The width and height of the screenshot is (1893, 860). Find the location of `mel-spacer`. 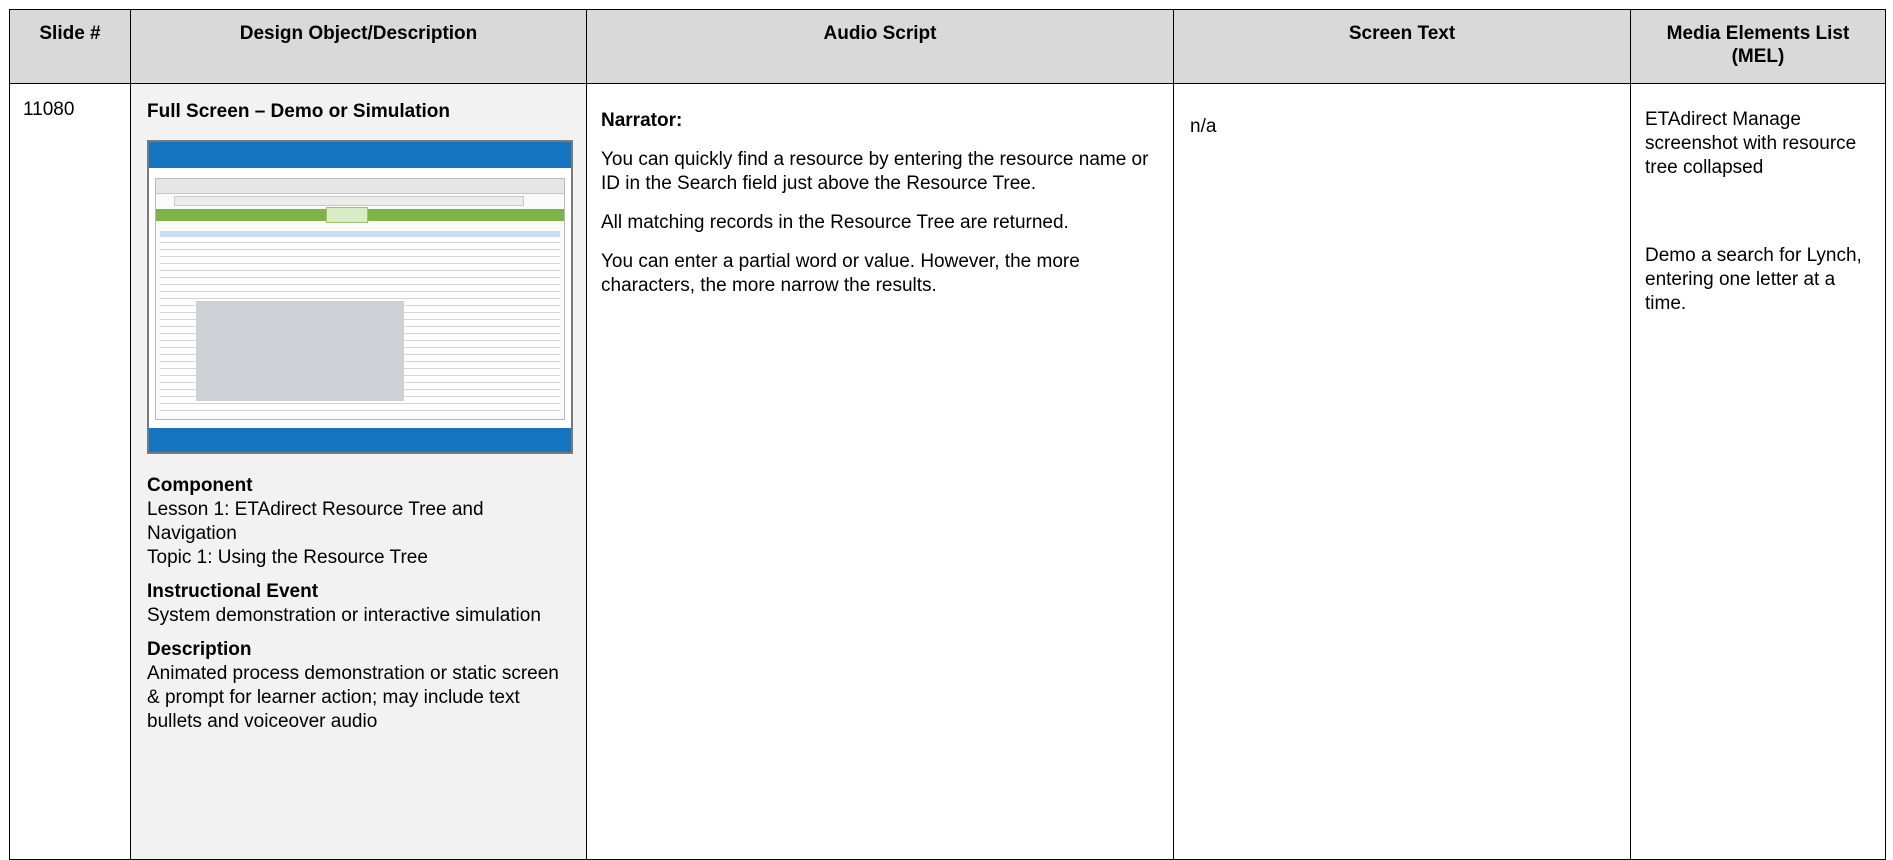

mel-spacer is located at coordinates (1756, 212).